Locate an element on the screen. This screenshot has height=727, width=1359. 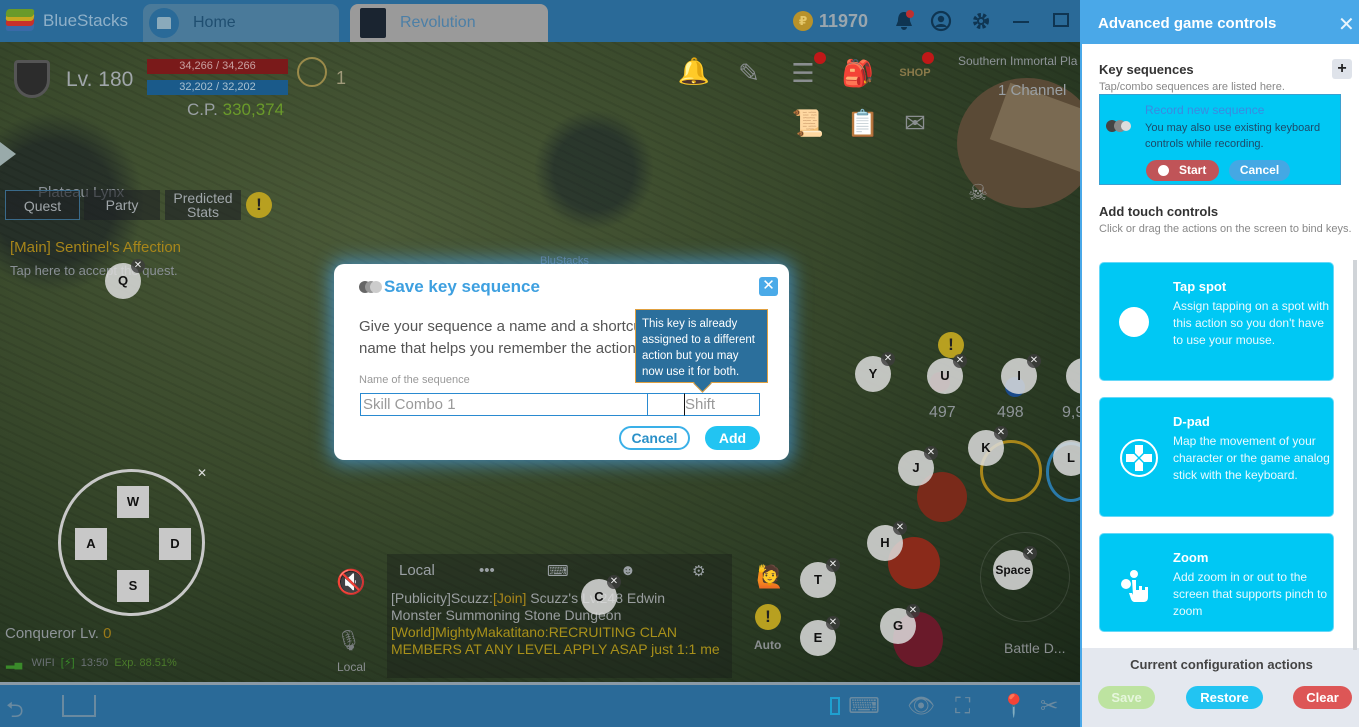
potion-count: 497 is located at coordinates (942, 412).